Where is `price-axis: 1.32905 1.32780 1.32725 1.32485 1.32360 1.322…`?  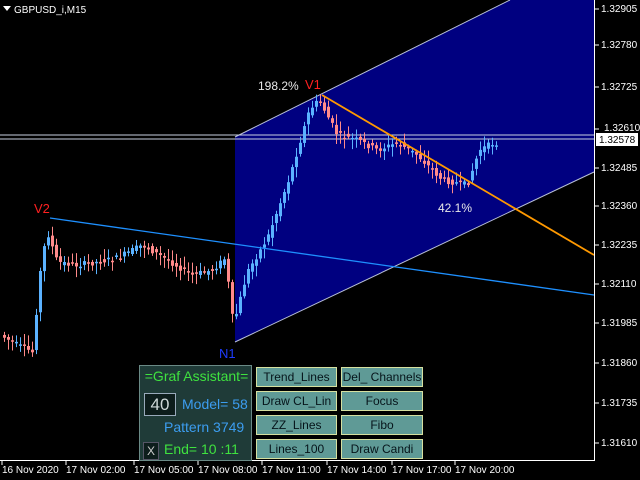
price-axis: 1.32905 1.32780 1.32725 1.32485 1.32360 1.322… is located at coordinates (617, 226).